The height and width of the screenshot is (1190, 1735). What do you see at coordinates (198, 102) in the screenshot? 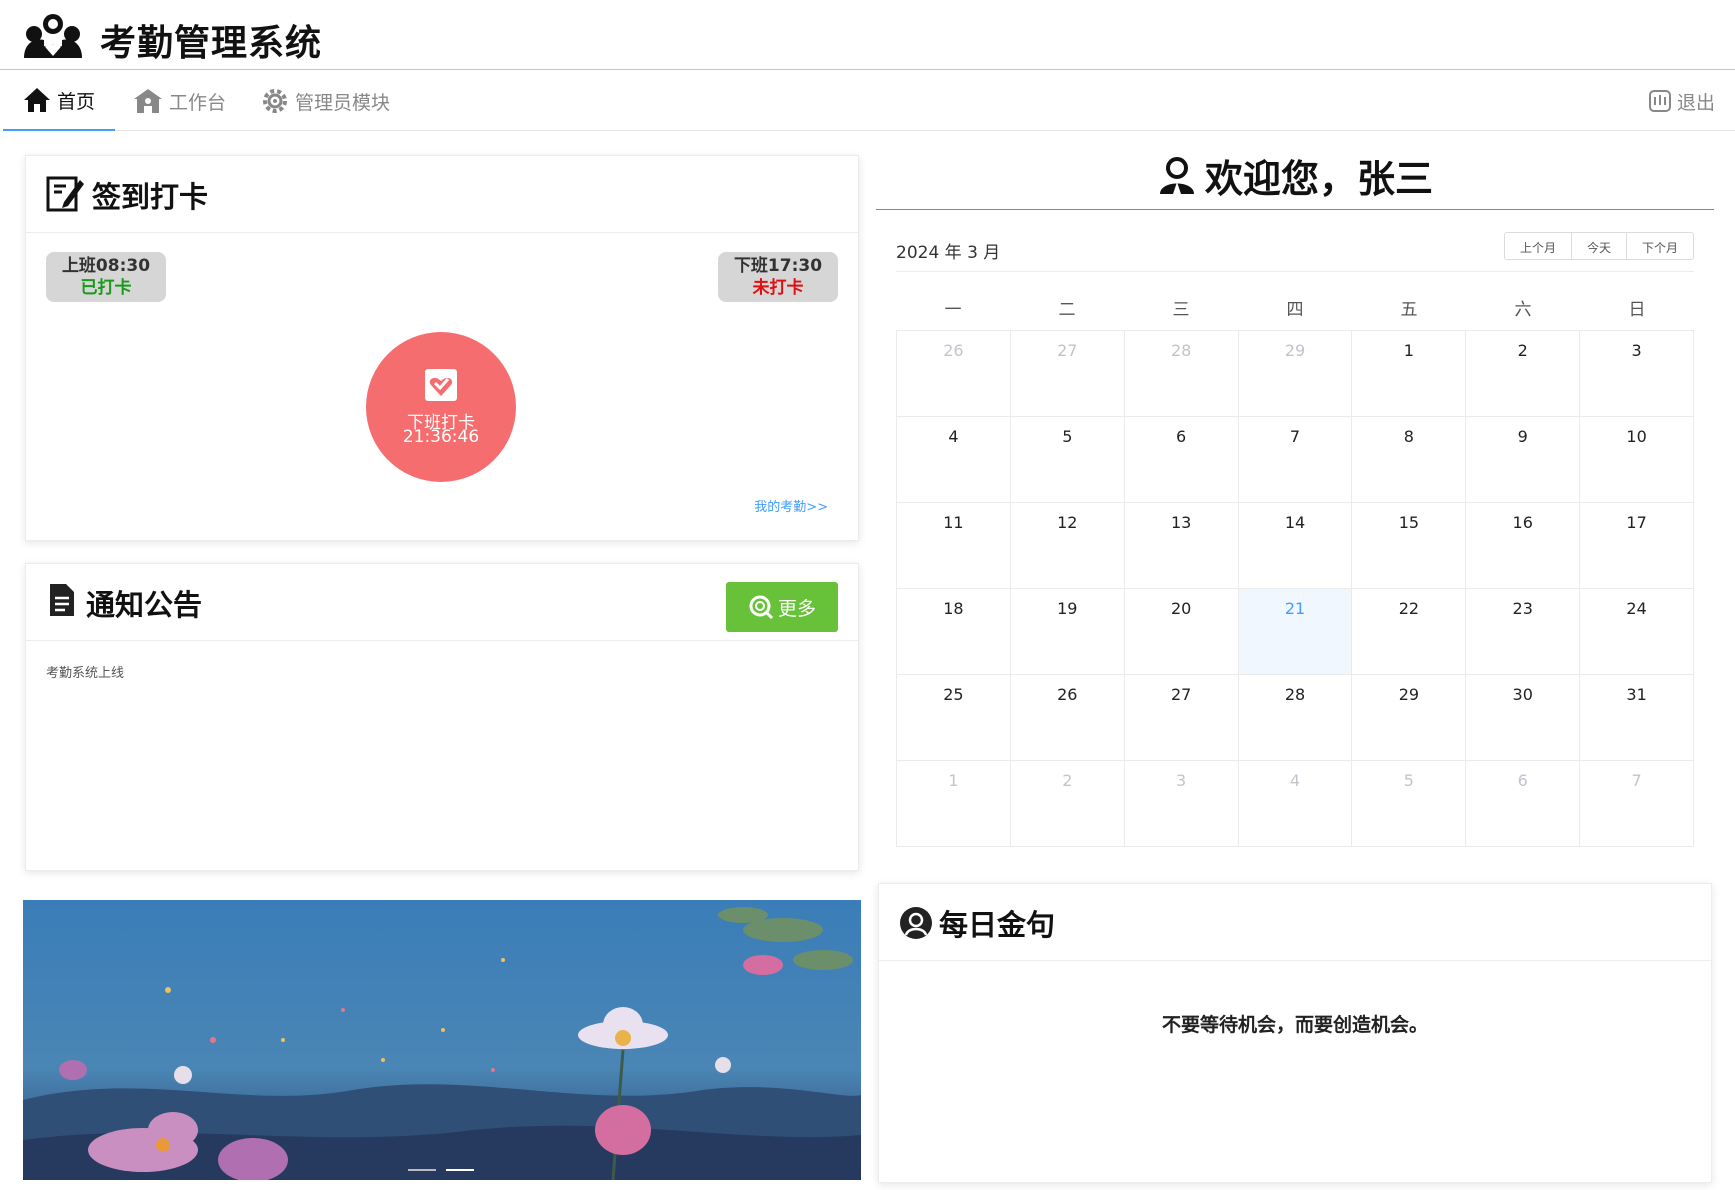
I see `tab-workbench-label: 工作台` at bounding box center [198, 102].